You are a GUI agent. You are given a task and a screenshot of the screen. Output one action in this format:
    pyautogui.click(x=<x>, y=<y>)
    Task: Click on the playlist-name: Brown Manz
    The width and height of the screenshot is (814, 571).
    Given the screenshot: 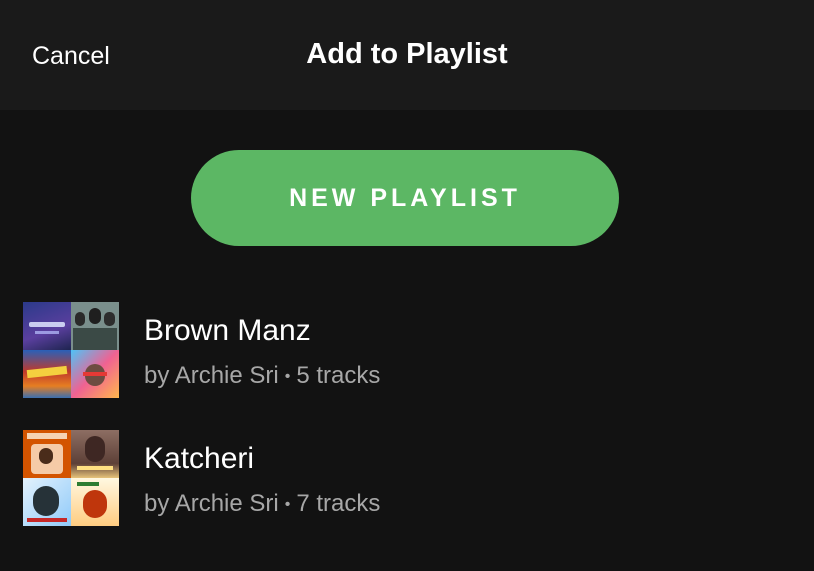 What is the action you would take?
    pyautogui.click(x=227, y=330)
    